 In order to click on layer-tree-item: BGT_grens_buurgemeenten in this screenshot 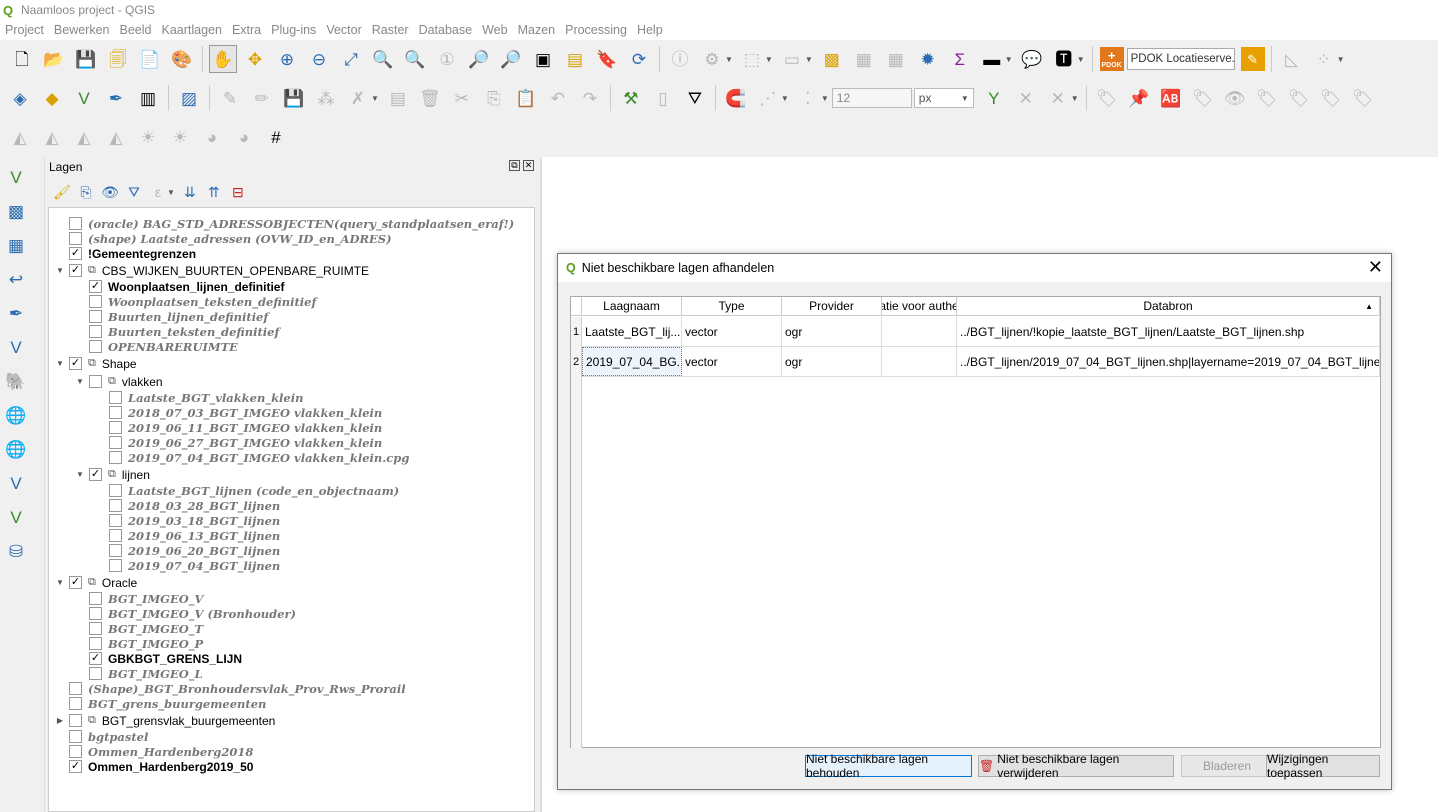, I will do `click(160, 703)`.